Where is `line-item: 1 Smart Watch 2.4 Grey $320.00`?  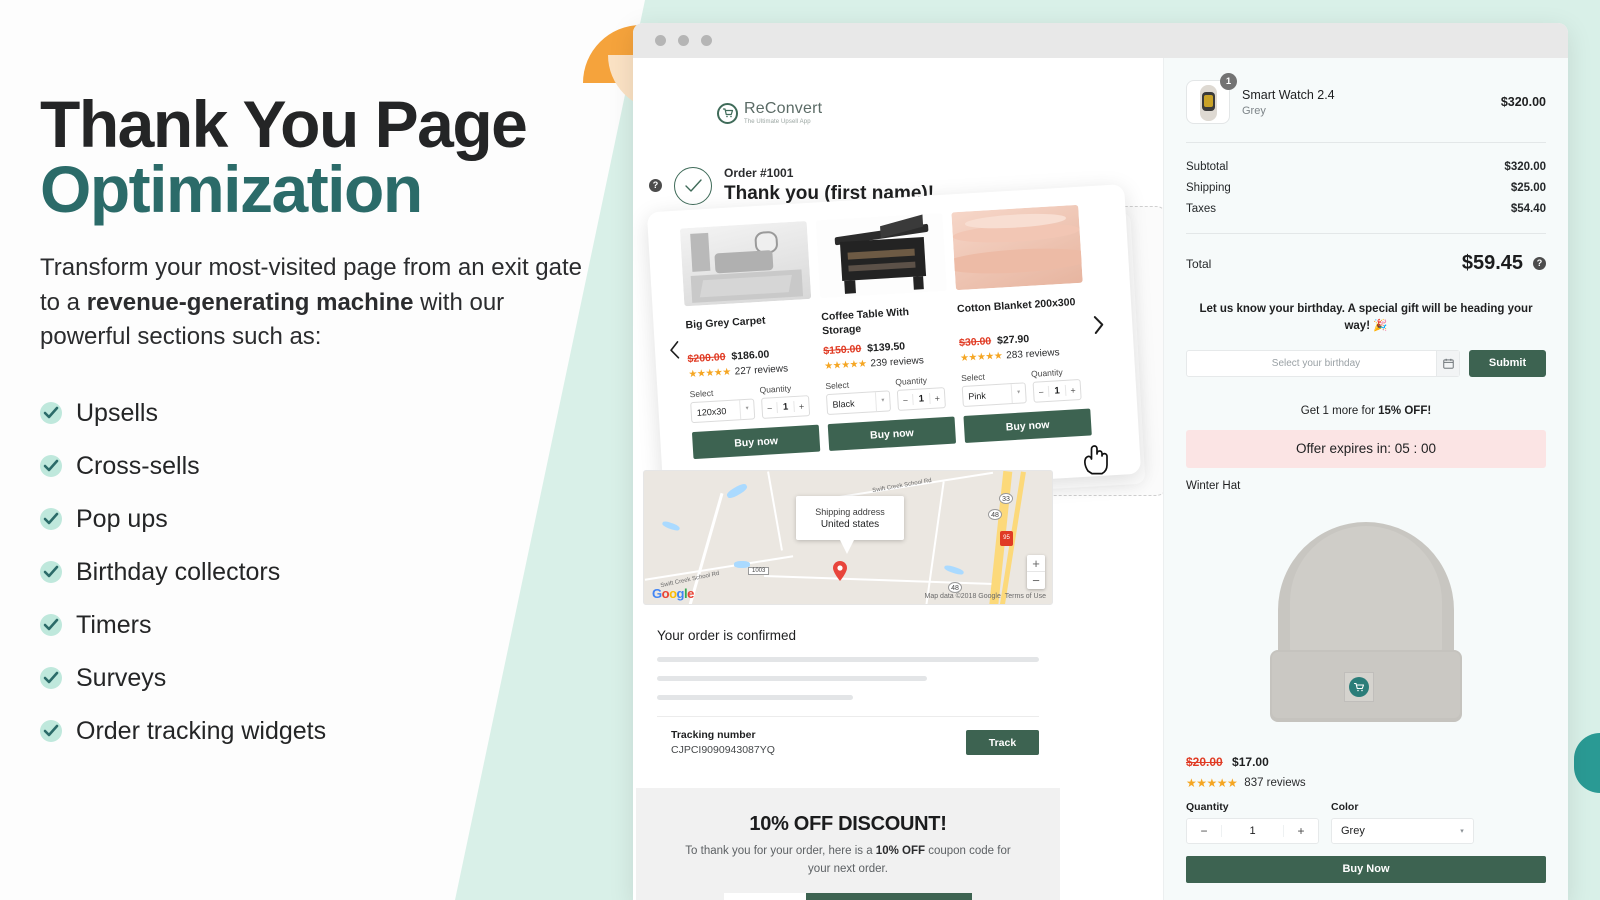 line-item: 1 Smart Watch 2.4 Grey $320.00 is located at coordinates (1366, 98).